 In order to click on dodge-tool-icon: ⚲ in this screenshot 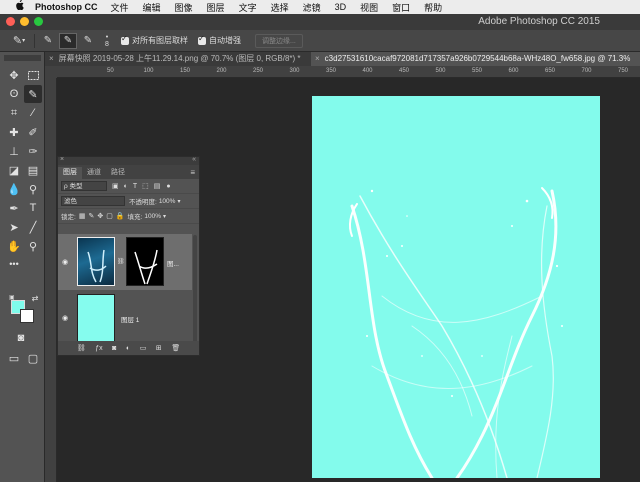, I will do `click(33, 189)`.